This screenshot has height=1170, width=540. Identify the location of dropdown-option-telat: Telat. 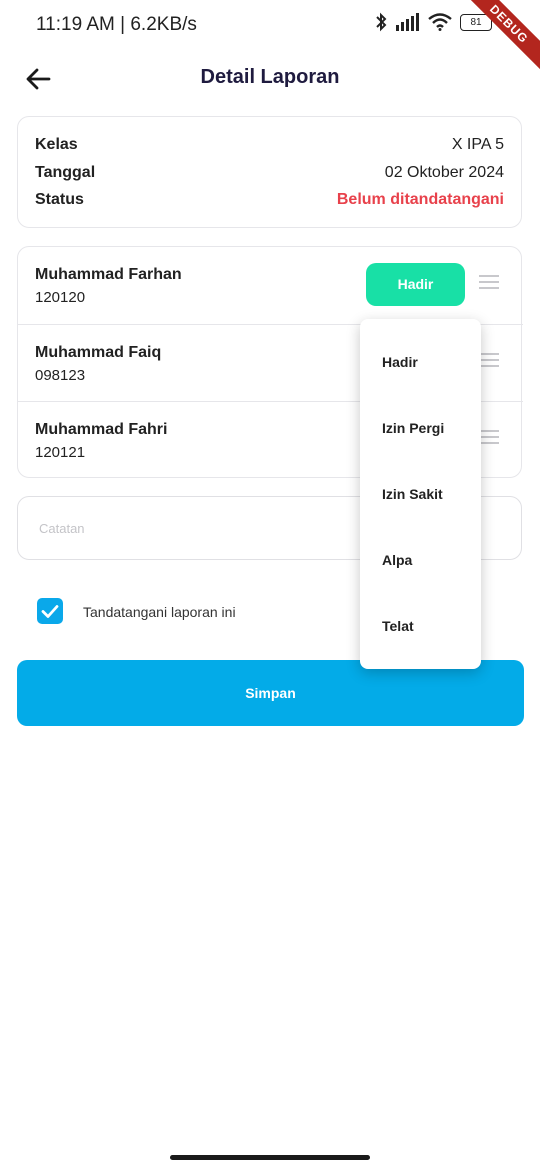
(420, 626).